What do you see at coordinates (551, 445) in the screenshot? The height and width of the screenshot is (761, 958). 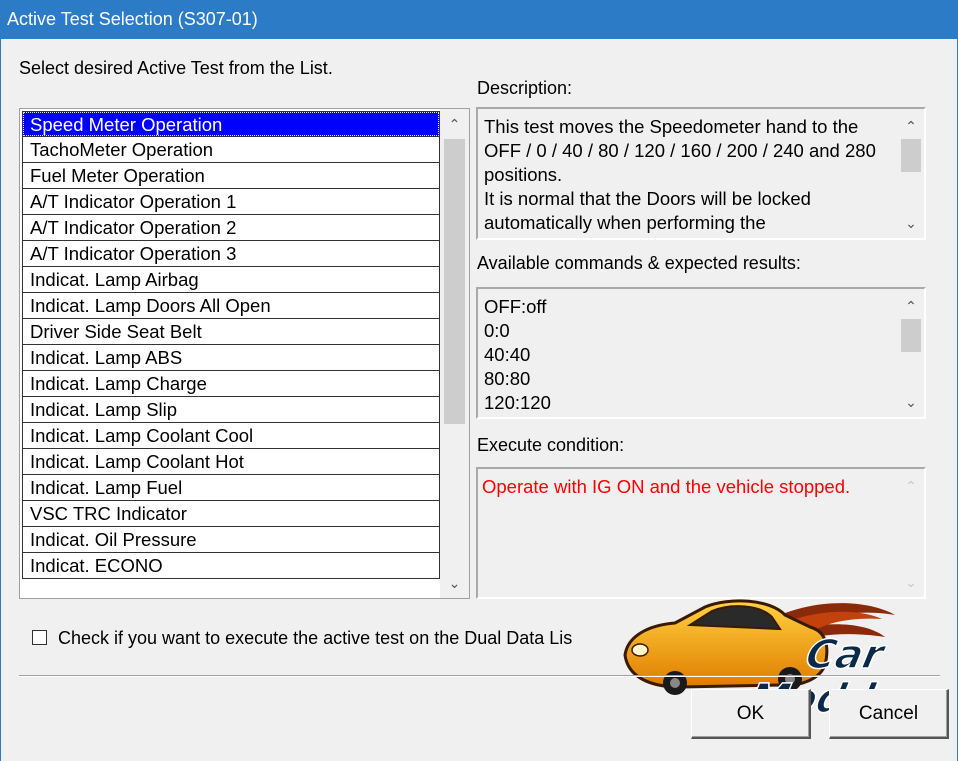 I see `execute-condition-label: Execute condition:` at bounding box center [551, 445].